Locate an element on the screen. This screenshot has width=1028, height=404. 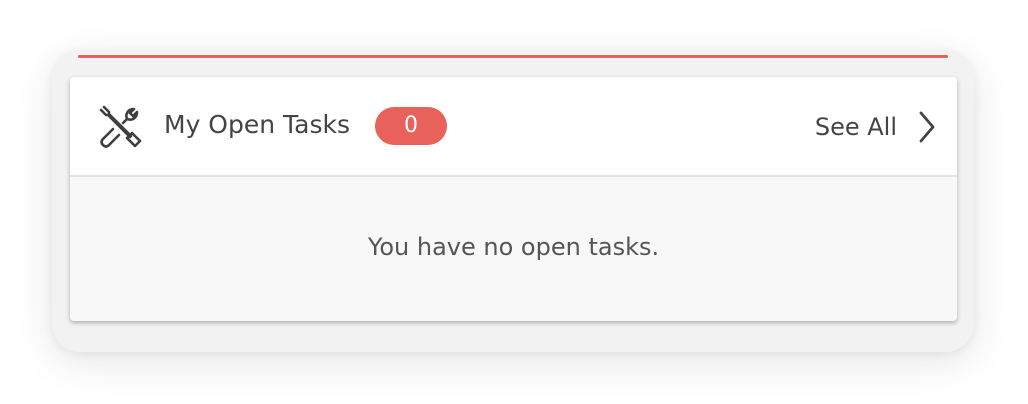
open-tasks-count-badge: 0 is located at coordinates (411, 126).